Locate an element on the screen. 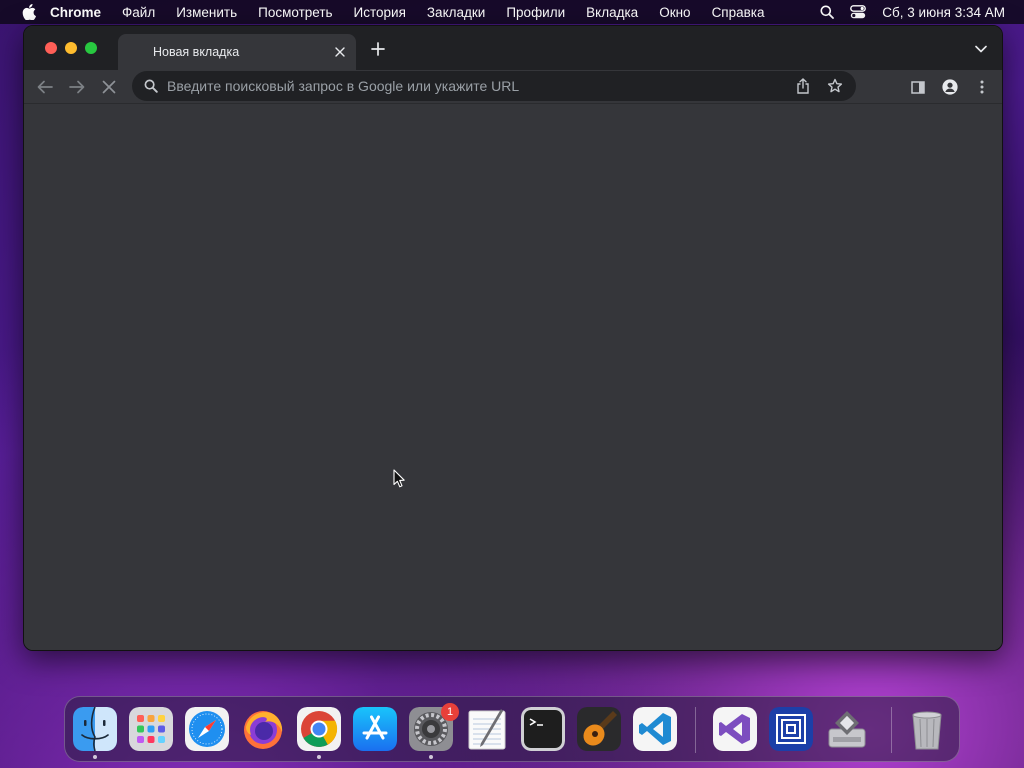 The image size is (1024, 768). terminal-icon is located at coordinates (543, 729).